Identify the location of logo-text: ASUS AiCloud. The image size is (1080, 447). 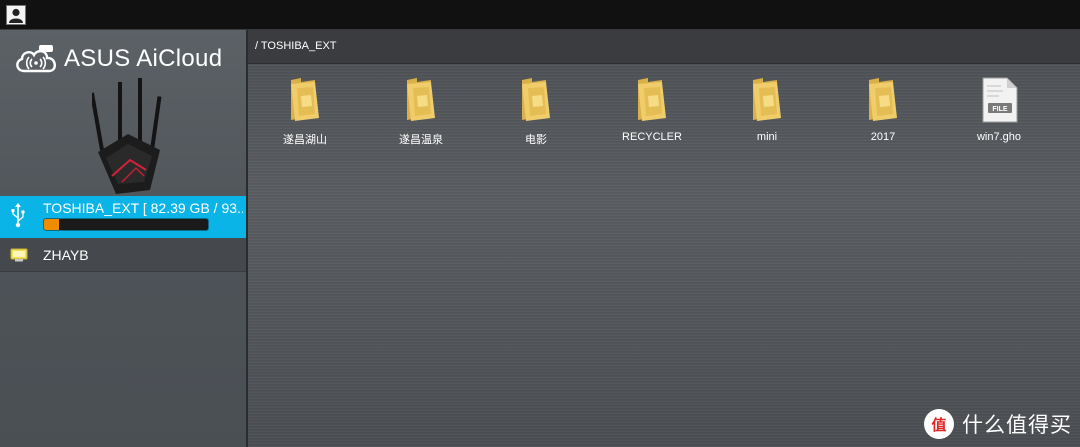
(143, 58).